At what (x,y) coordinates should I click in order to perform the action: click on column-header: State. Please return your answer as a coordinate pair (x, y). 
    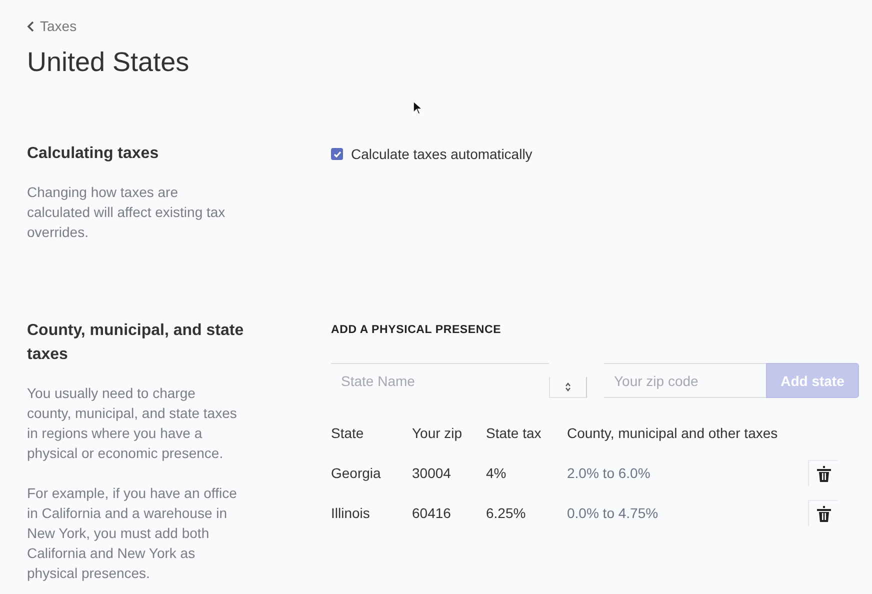
    Looking at the image, I should click on (347, 433).